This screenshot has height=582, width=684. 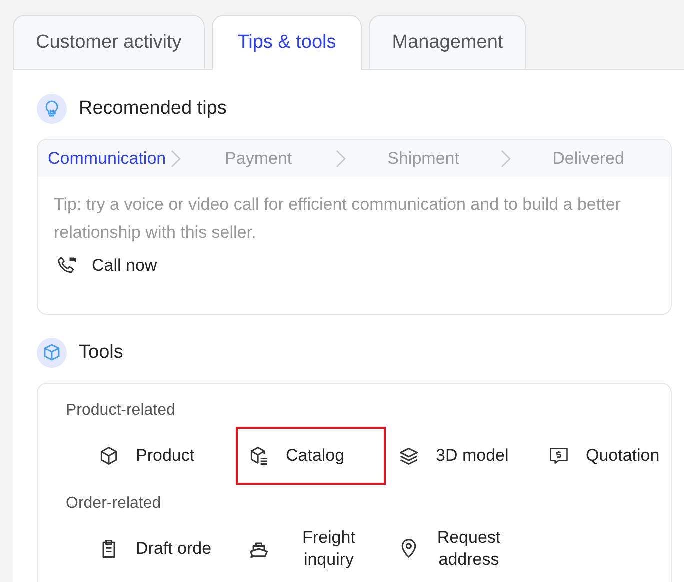 I want to click on dollar-chat-icon, so click(x=559, y=456).